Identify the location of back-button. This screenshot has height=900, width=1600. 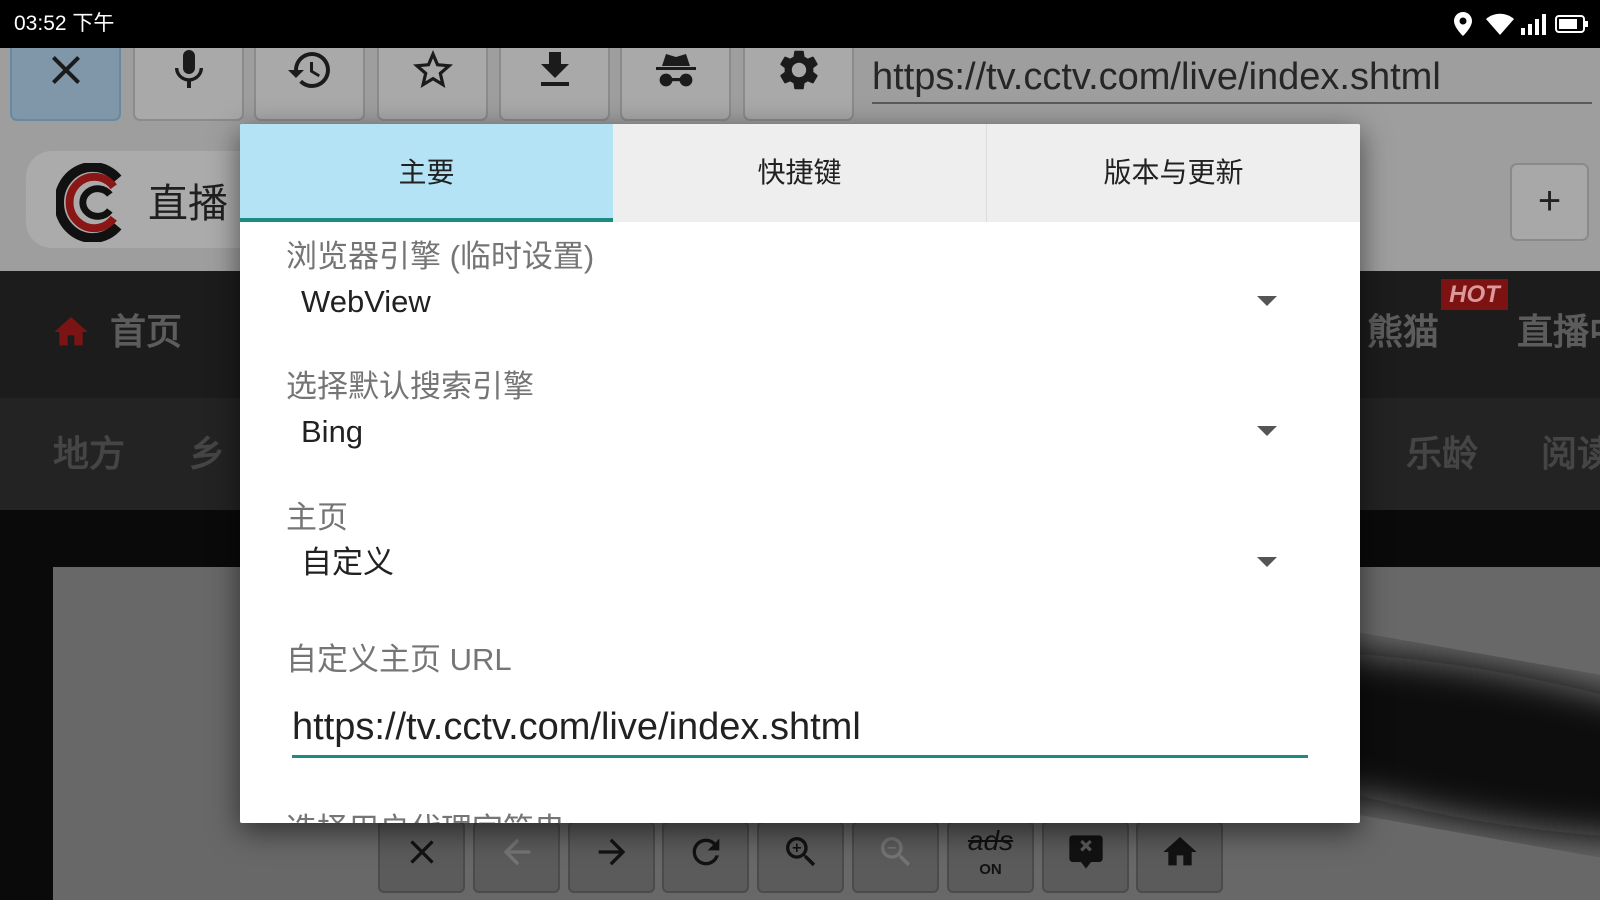
(516, 857).